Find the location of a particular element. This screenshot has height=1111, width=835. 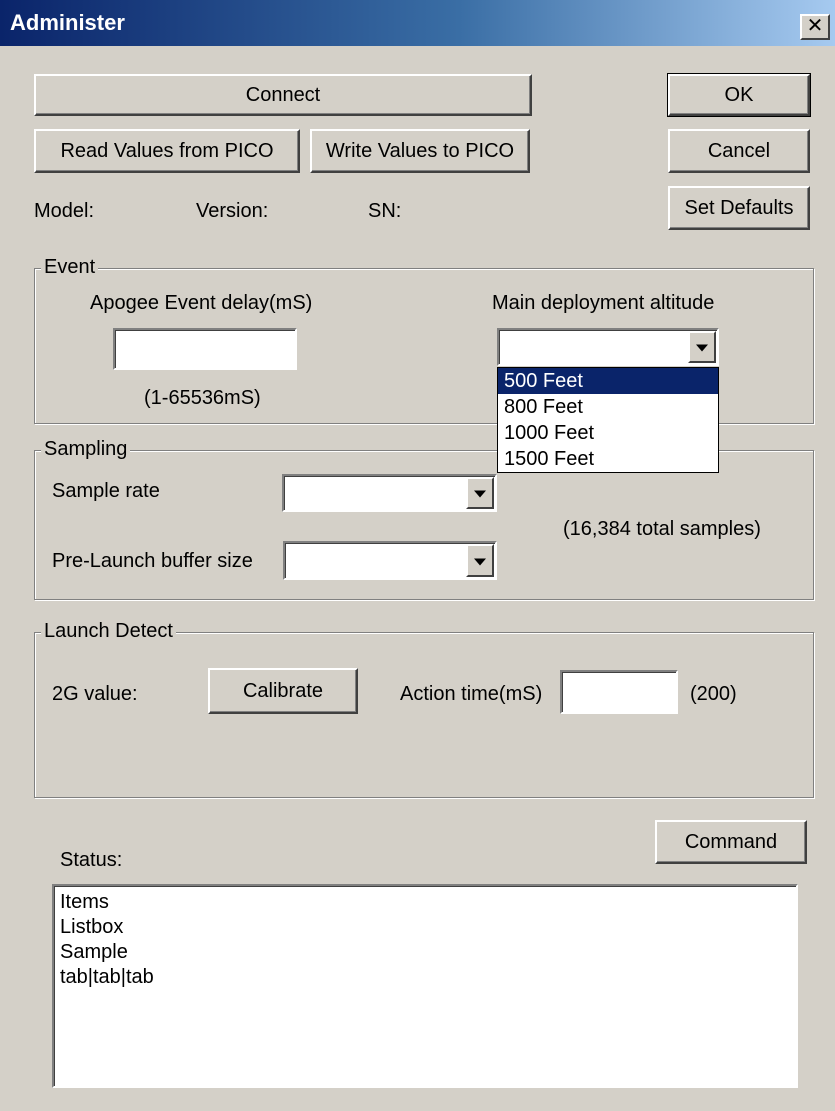

main-altitude-dropdown-list: 500 Feet 800 Feet 1000 Feet 1500 Feet is located at coordinates (608, 420).